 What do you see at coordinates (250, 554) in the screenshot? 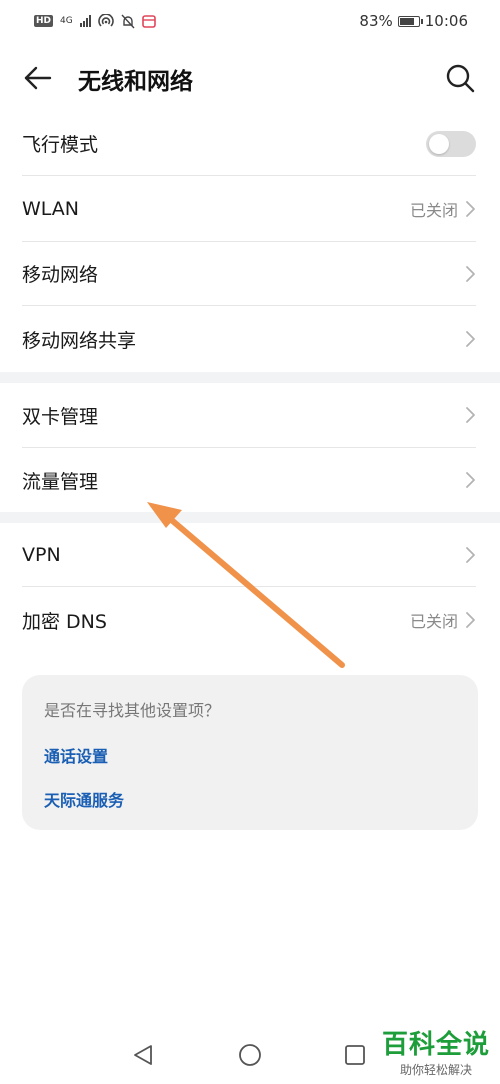
I see `vpn-row: VPN` at bounding box center [250, 554].